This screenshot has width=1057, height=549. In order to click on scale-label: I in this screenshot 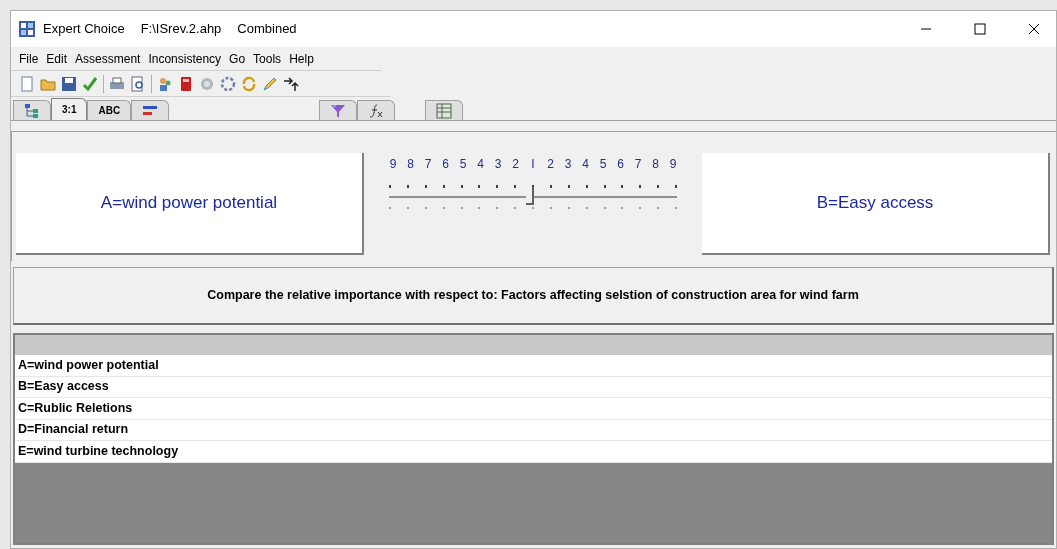, I will do `click(533, 164)`.